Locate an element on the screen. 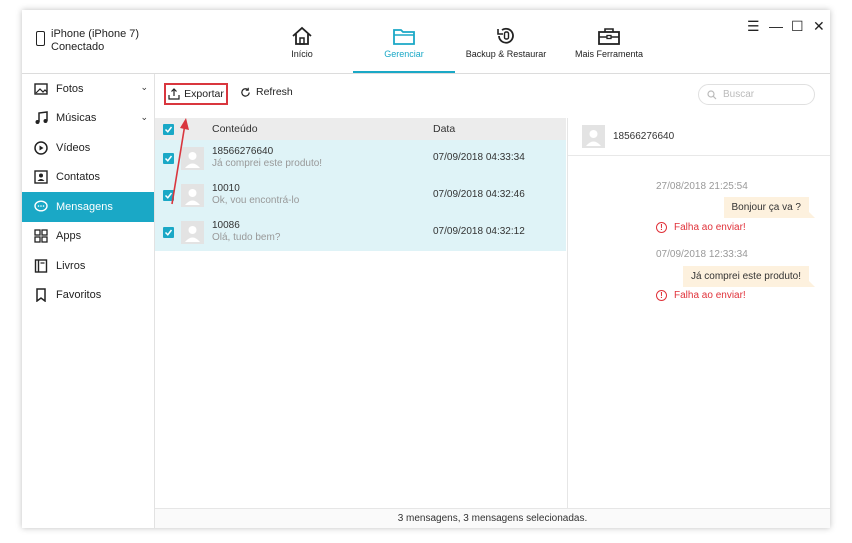 This screenshot has height=543, width=852. tab-backup-restaurar: Backup & Restaurar is located at coordinates (506, 41).